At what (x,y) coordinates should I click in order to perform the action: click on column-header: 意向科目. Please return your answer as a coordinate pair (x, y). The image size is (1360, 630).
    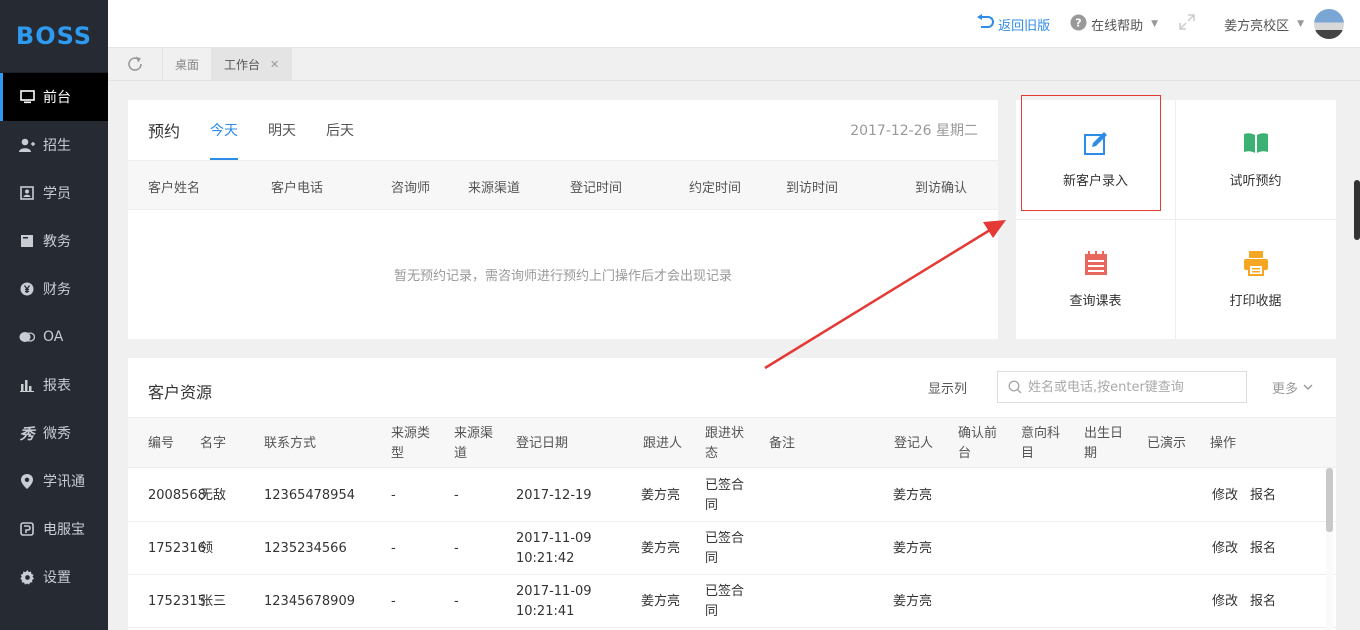
    Looking at the image, I should click on (1041, 443).